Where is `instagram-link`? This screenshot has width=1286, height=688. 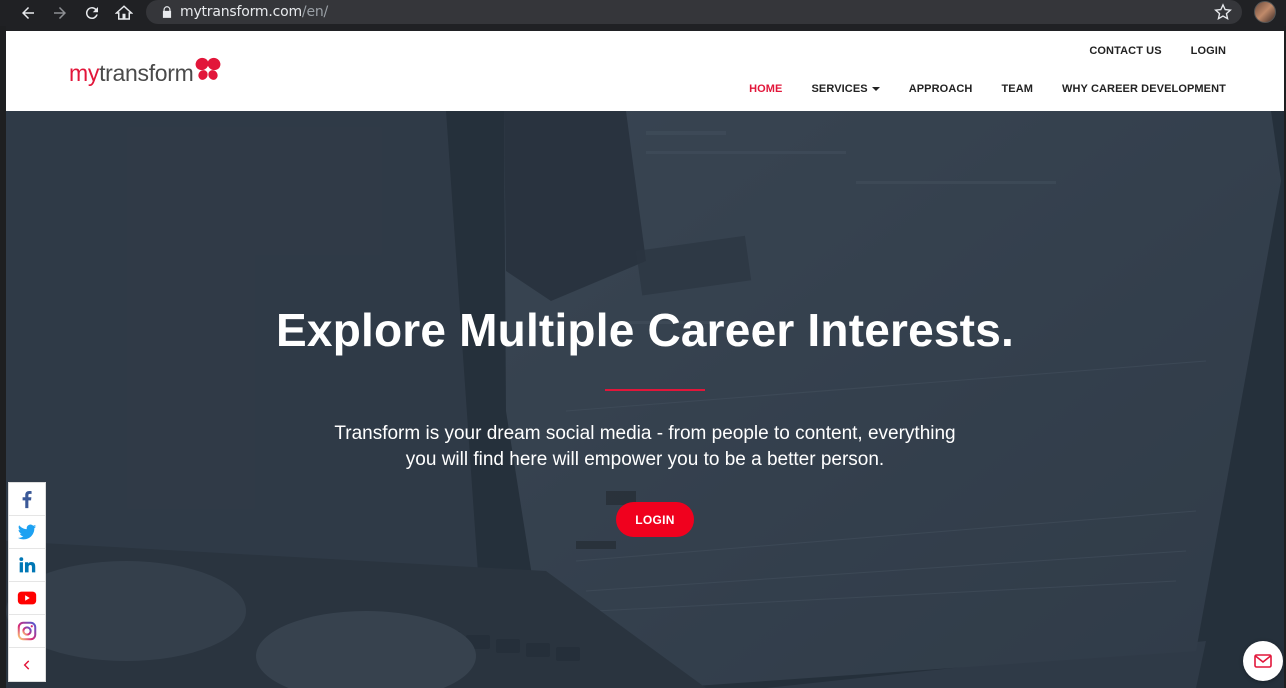 instagram-link is located at coordinates (27, 631).